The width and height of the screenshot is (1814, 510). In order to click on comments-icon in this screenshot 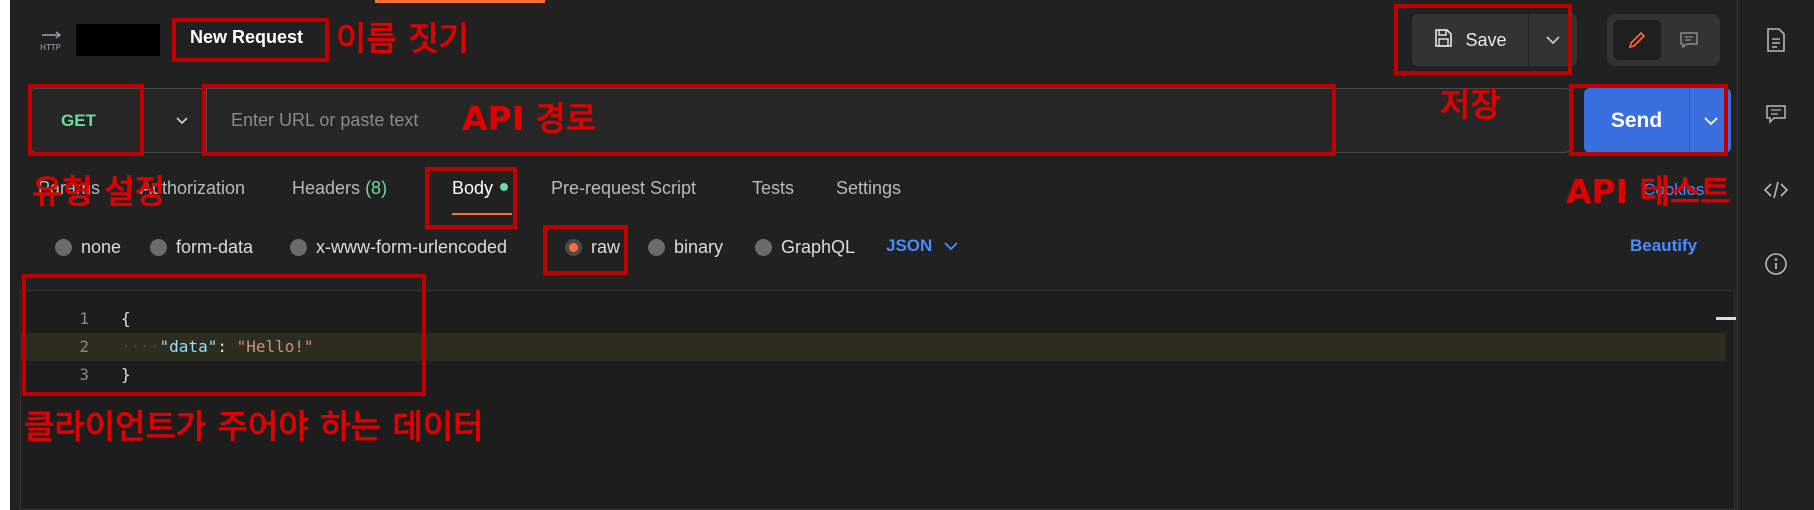, I will do `click(1776, 114)`.